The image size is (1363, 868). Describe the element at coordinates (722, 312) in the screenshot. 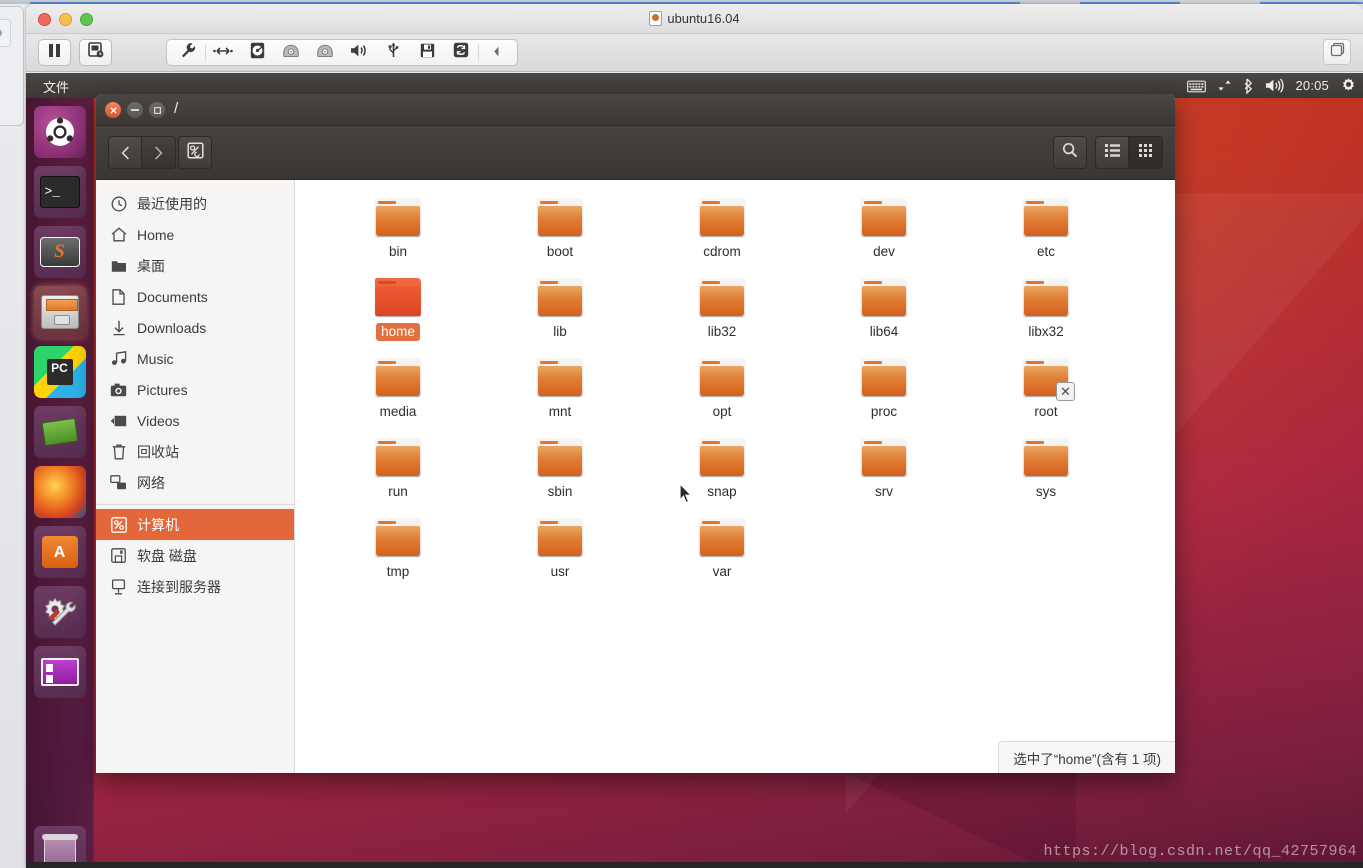

I see `file-item: lib32` at that location.